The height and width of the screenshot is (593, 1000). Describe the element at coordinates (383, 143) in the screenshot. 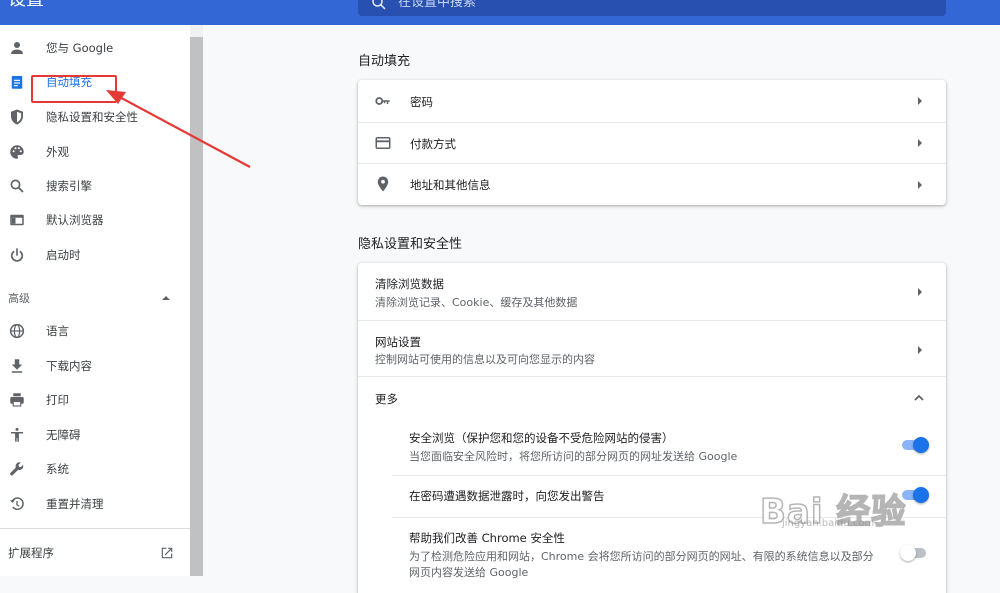

I see `credit-card-icon` at that location.